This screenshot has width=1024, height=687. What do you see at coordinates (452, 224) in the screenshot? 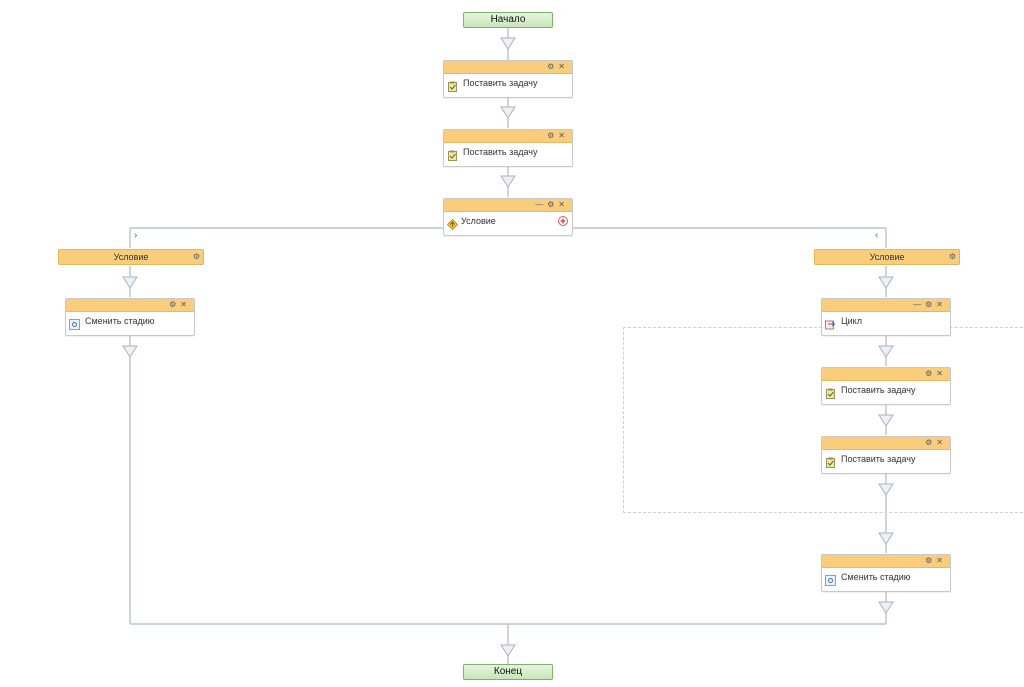
I see `condition-diamond-icon` at bounding box center [452, 224].